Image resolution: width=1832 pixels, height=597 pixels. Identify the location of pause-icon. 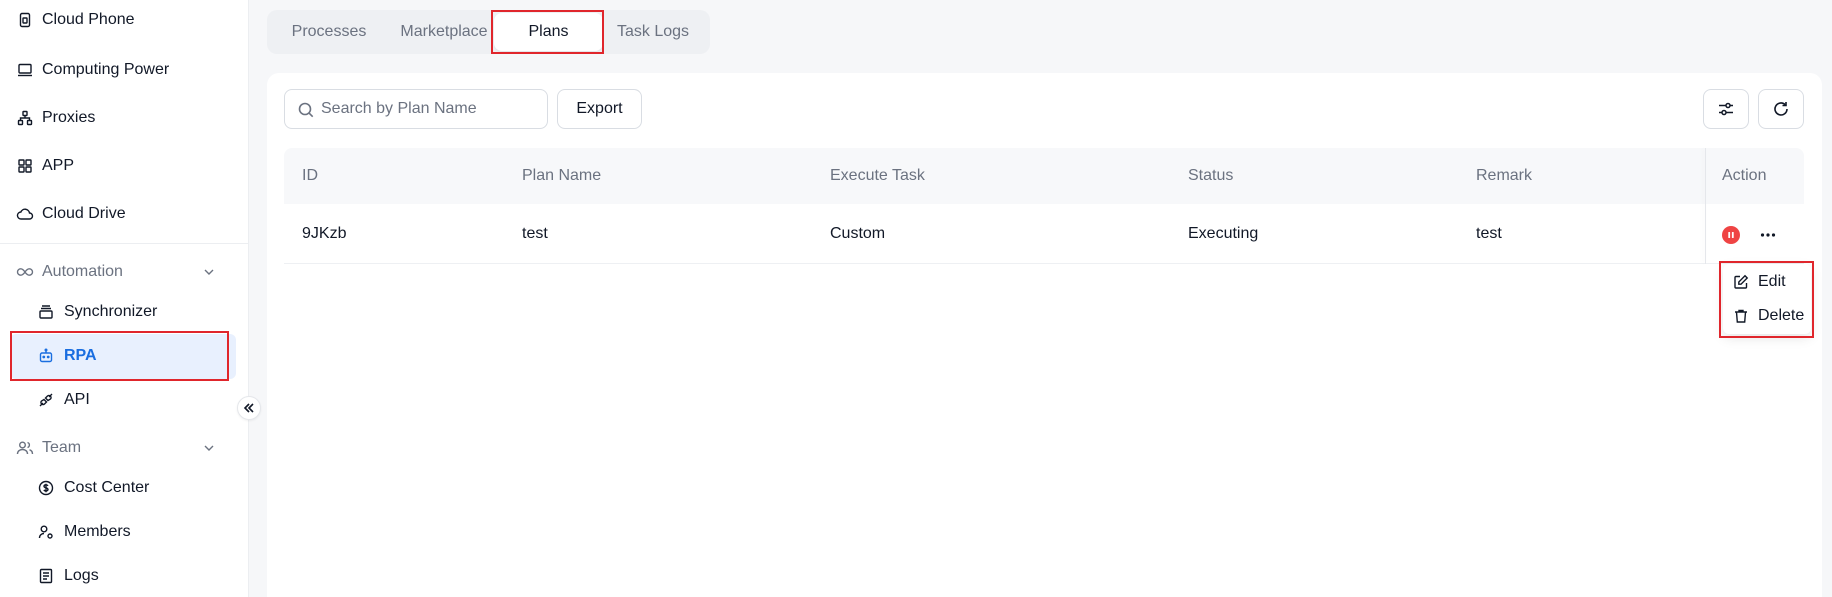
(1731, 235).